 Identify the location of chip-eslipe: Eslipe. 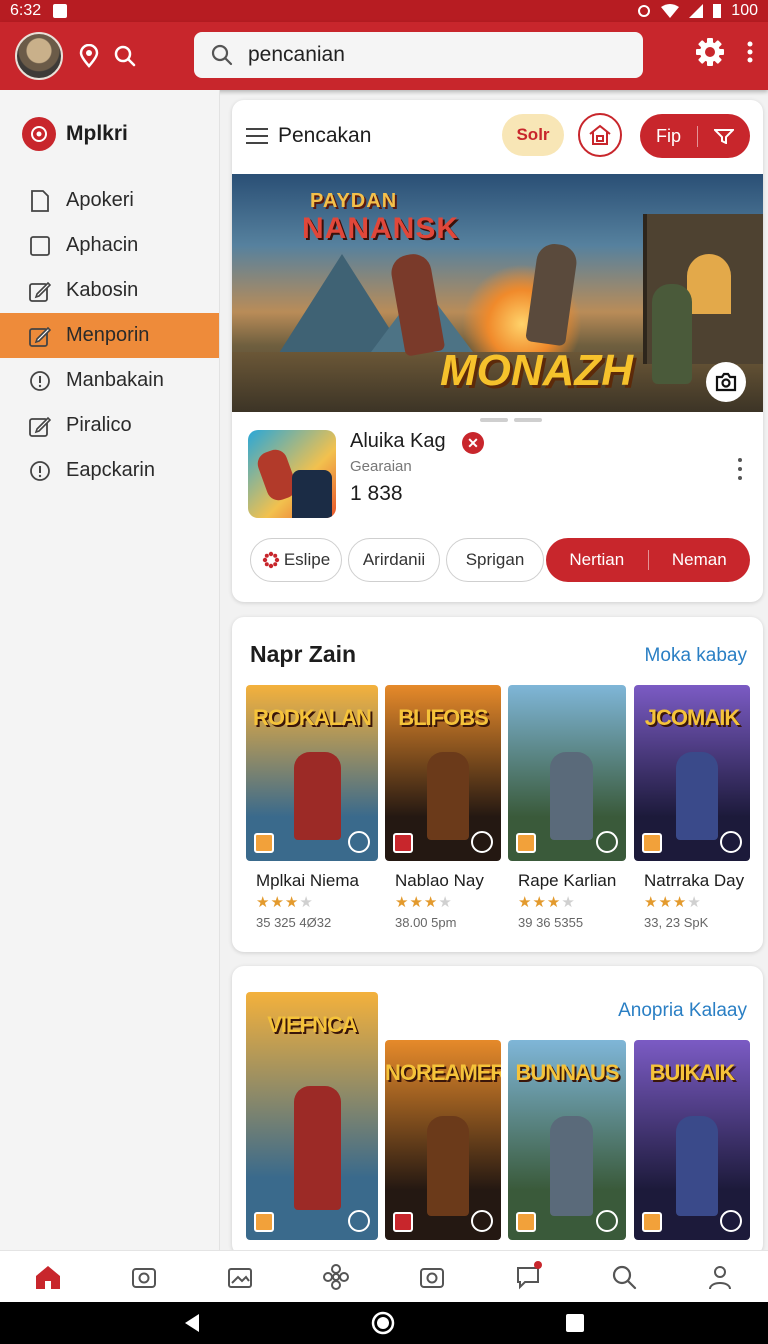
(296, 560).